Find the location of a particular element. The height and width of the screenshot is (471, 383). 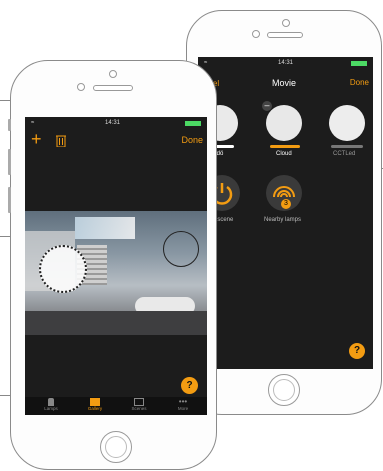

lamp-card-3: CCTLed is located at coordinates (348, 135).